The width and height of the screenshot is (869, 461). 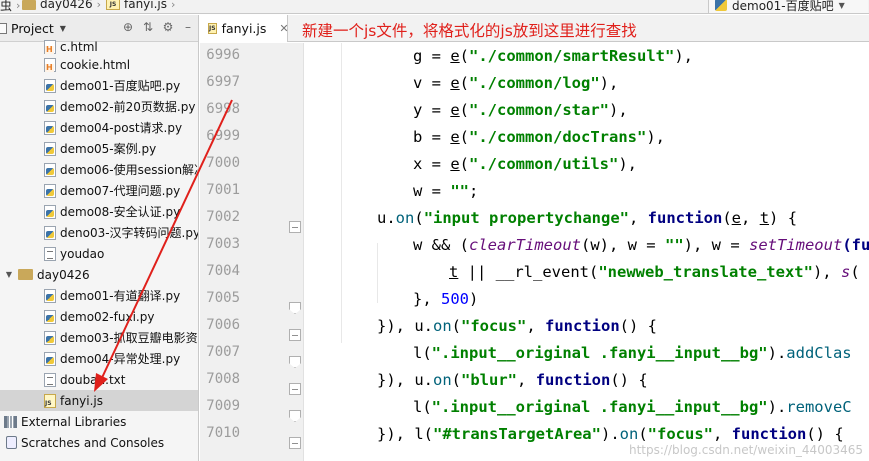 What do you see at coordinates (188, 27) in the screenshot?
I see `hide-icon: –` at bounding box center [188, 27].